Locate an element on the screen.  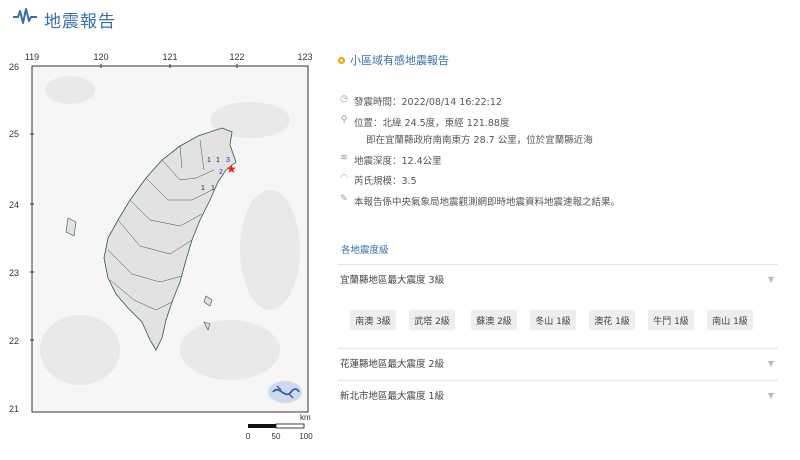
lat-tick-label: 21 is located at coordinates (14, 409).